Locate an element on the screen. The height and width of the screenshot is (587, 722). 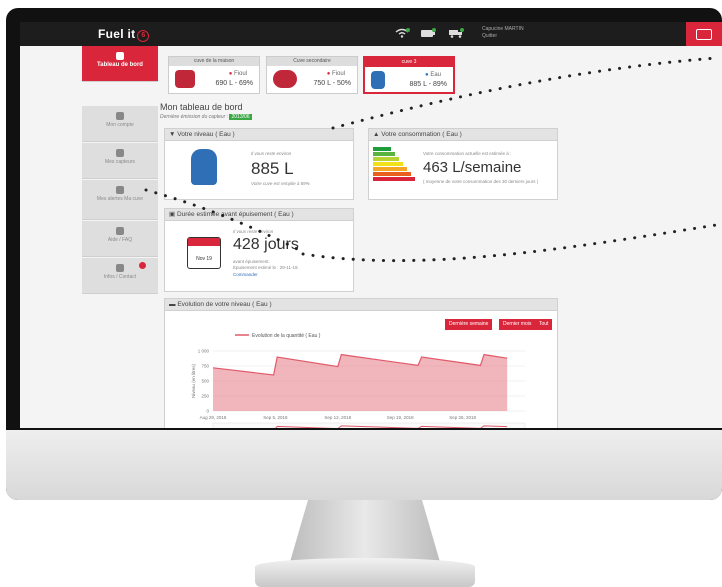
x-tick-label: Sep 5, 2018 is located at coordinates (275, 417).